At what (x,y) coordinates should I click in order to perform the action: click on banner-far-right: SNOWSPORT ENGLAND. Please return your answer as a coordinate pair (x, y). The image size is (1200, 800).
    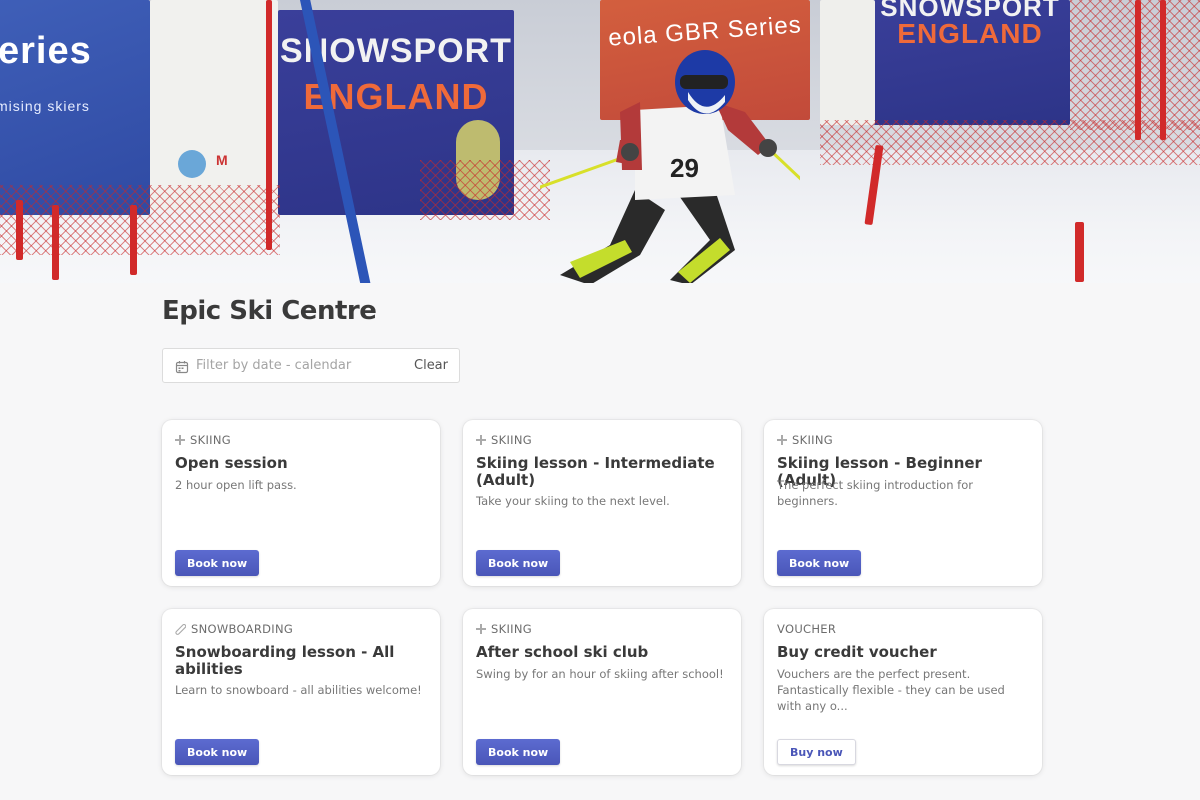
    Looking at the image, I should click on (970, 62).